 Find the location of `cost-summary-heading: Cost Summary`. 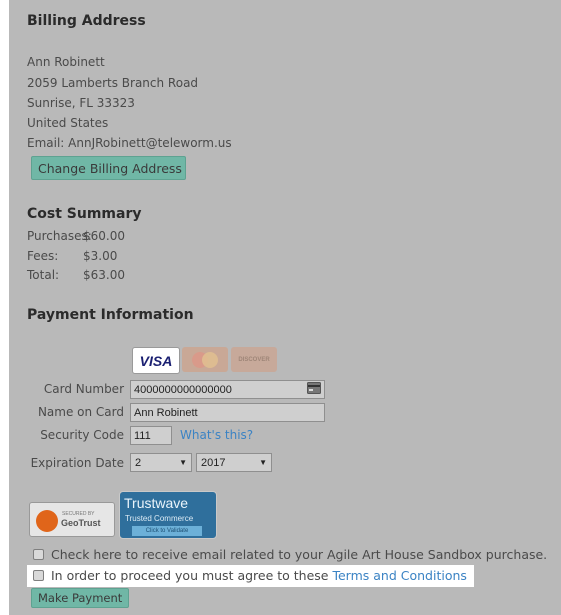

cost-summary-heading: Cost Summary is located at coordinates (84, 214).